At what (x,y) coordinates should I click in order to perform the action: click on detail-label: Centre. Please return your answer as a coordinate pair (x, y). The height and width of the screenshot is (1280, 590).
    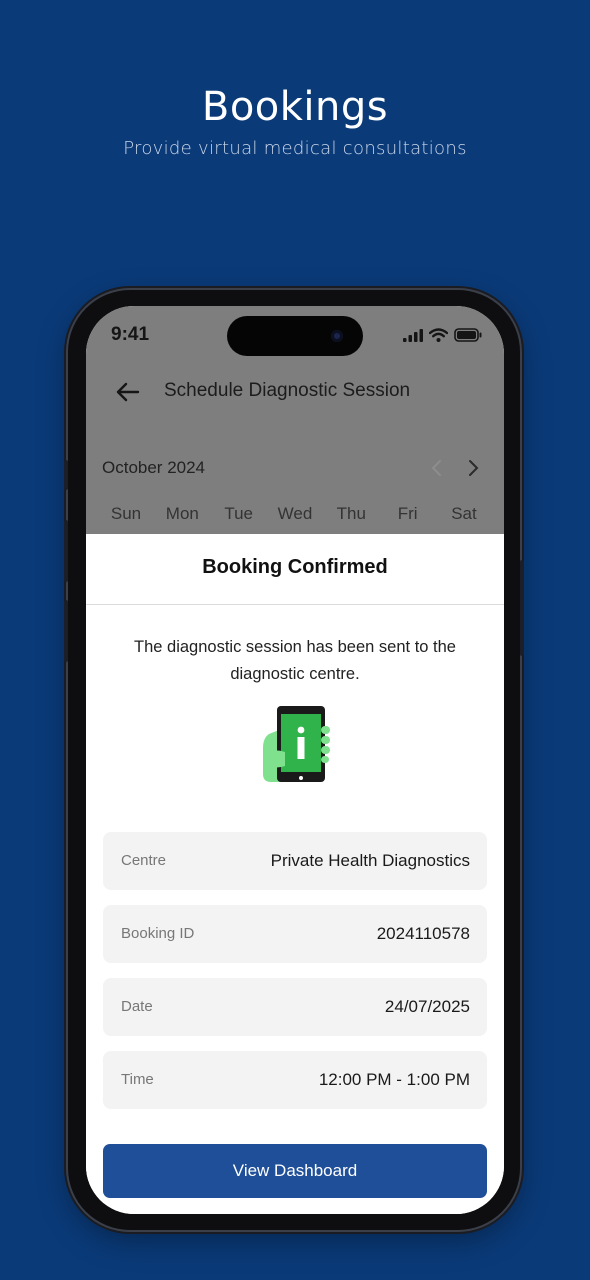
    Looking at the image, I should click on (144, 860).